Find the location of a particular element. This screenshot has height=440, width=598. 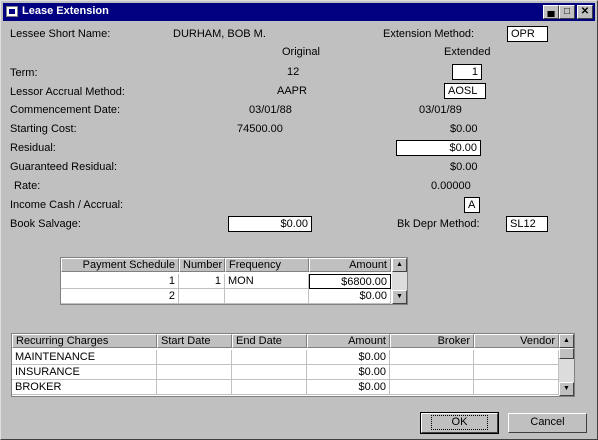

recurring-row-3-name: BROKER is located at coordinates (84, 387).